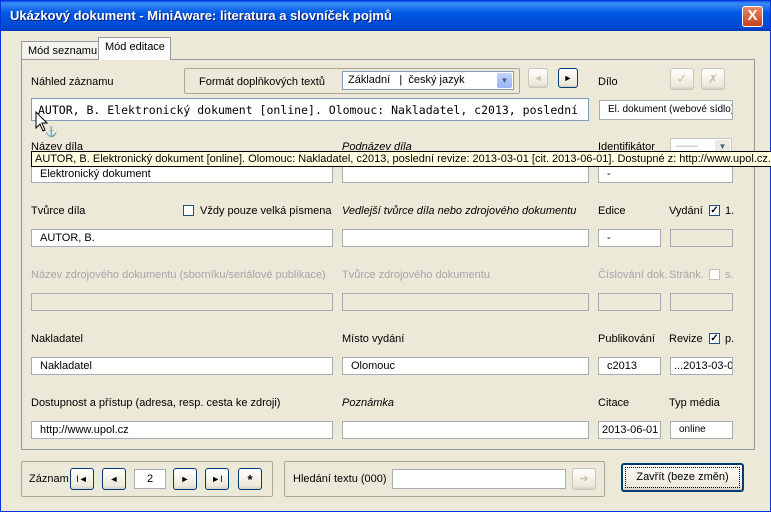 This screenshot has height=512, width=771. Describe the element at coordinates (665, 174) in the screenshot. I see `identifikator-field: -` at that location.